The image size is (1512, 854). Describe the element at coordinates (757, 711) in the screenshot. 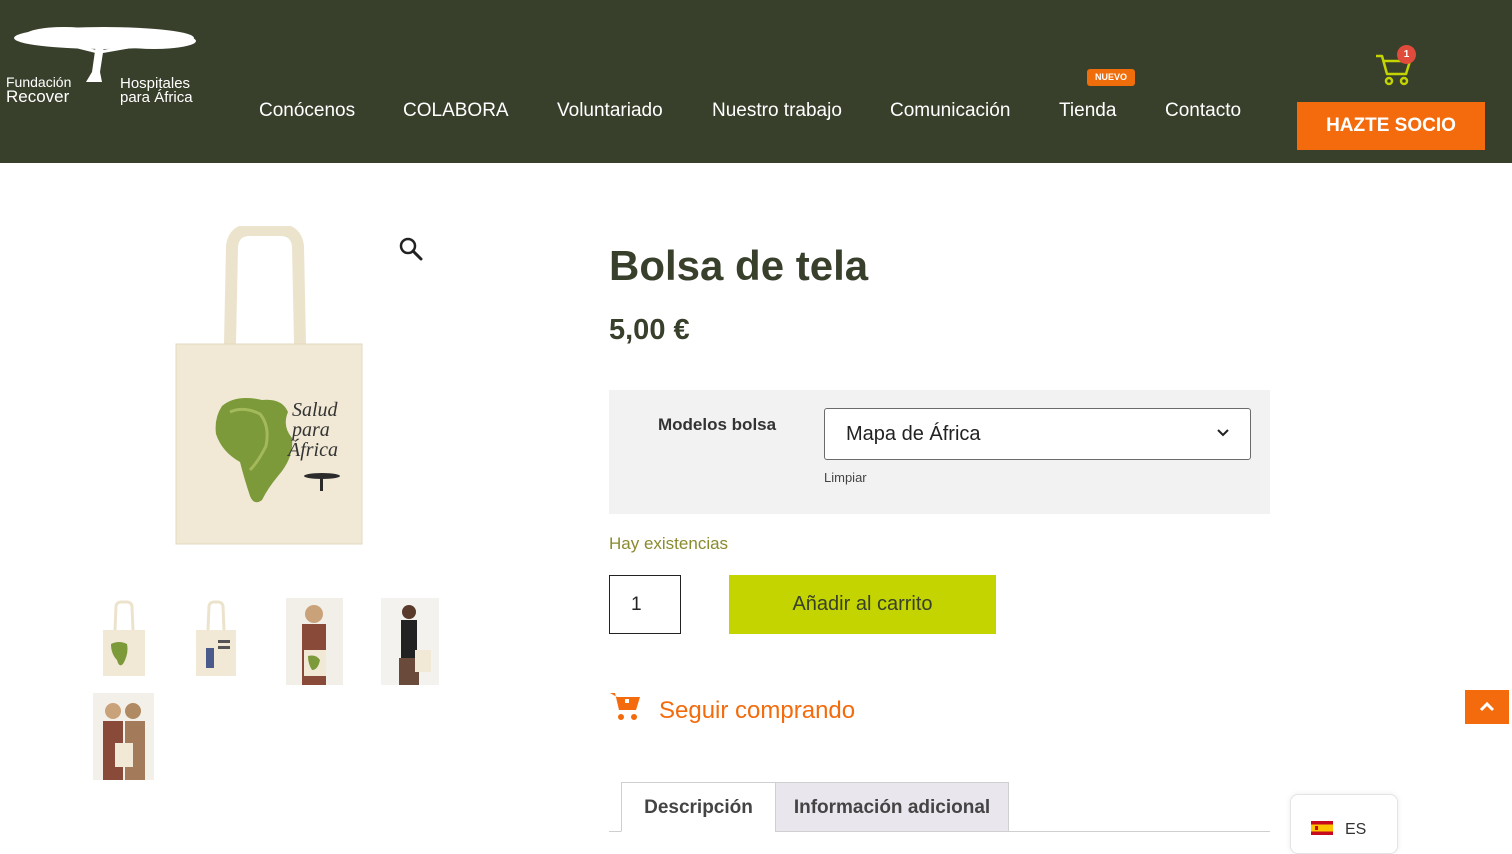

I see `continue-shopping-link: Seguir comprando` at that location.